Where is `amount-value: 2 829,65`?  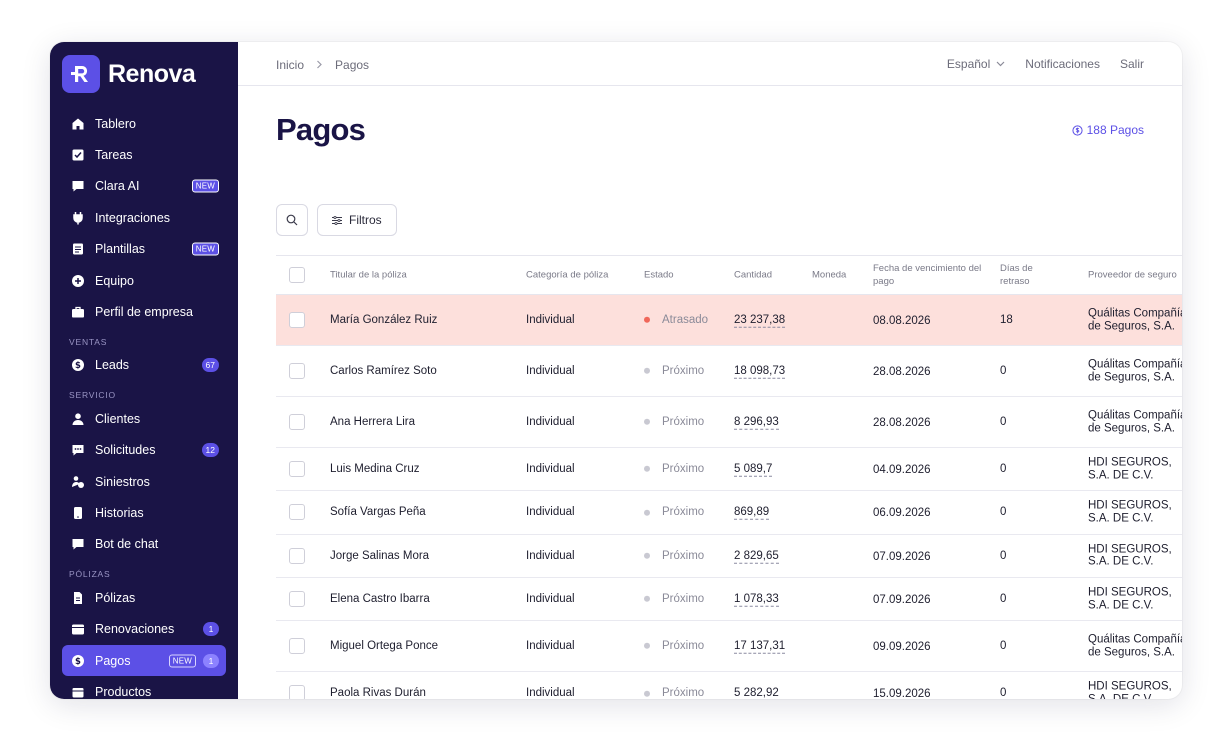 amount-value: 2 829,65 is located at coordinates (756, 556).